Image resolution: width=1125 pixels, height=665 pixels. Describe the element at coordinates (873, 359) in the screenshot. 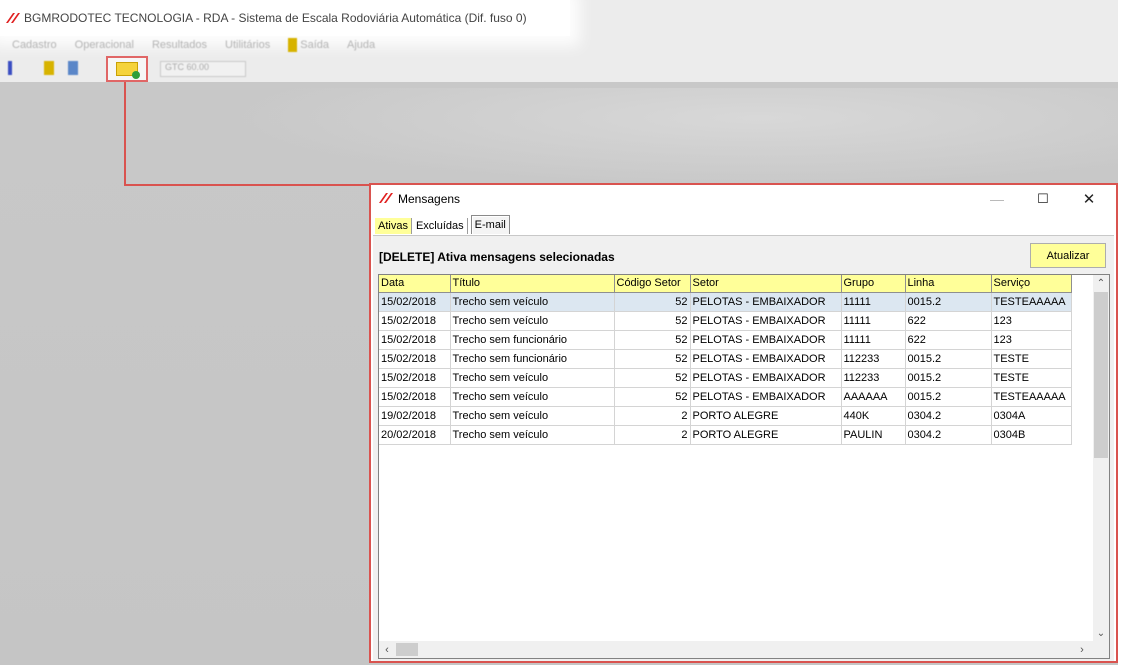

I see `cell-grupo: 112233` at that location.